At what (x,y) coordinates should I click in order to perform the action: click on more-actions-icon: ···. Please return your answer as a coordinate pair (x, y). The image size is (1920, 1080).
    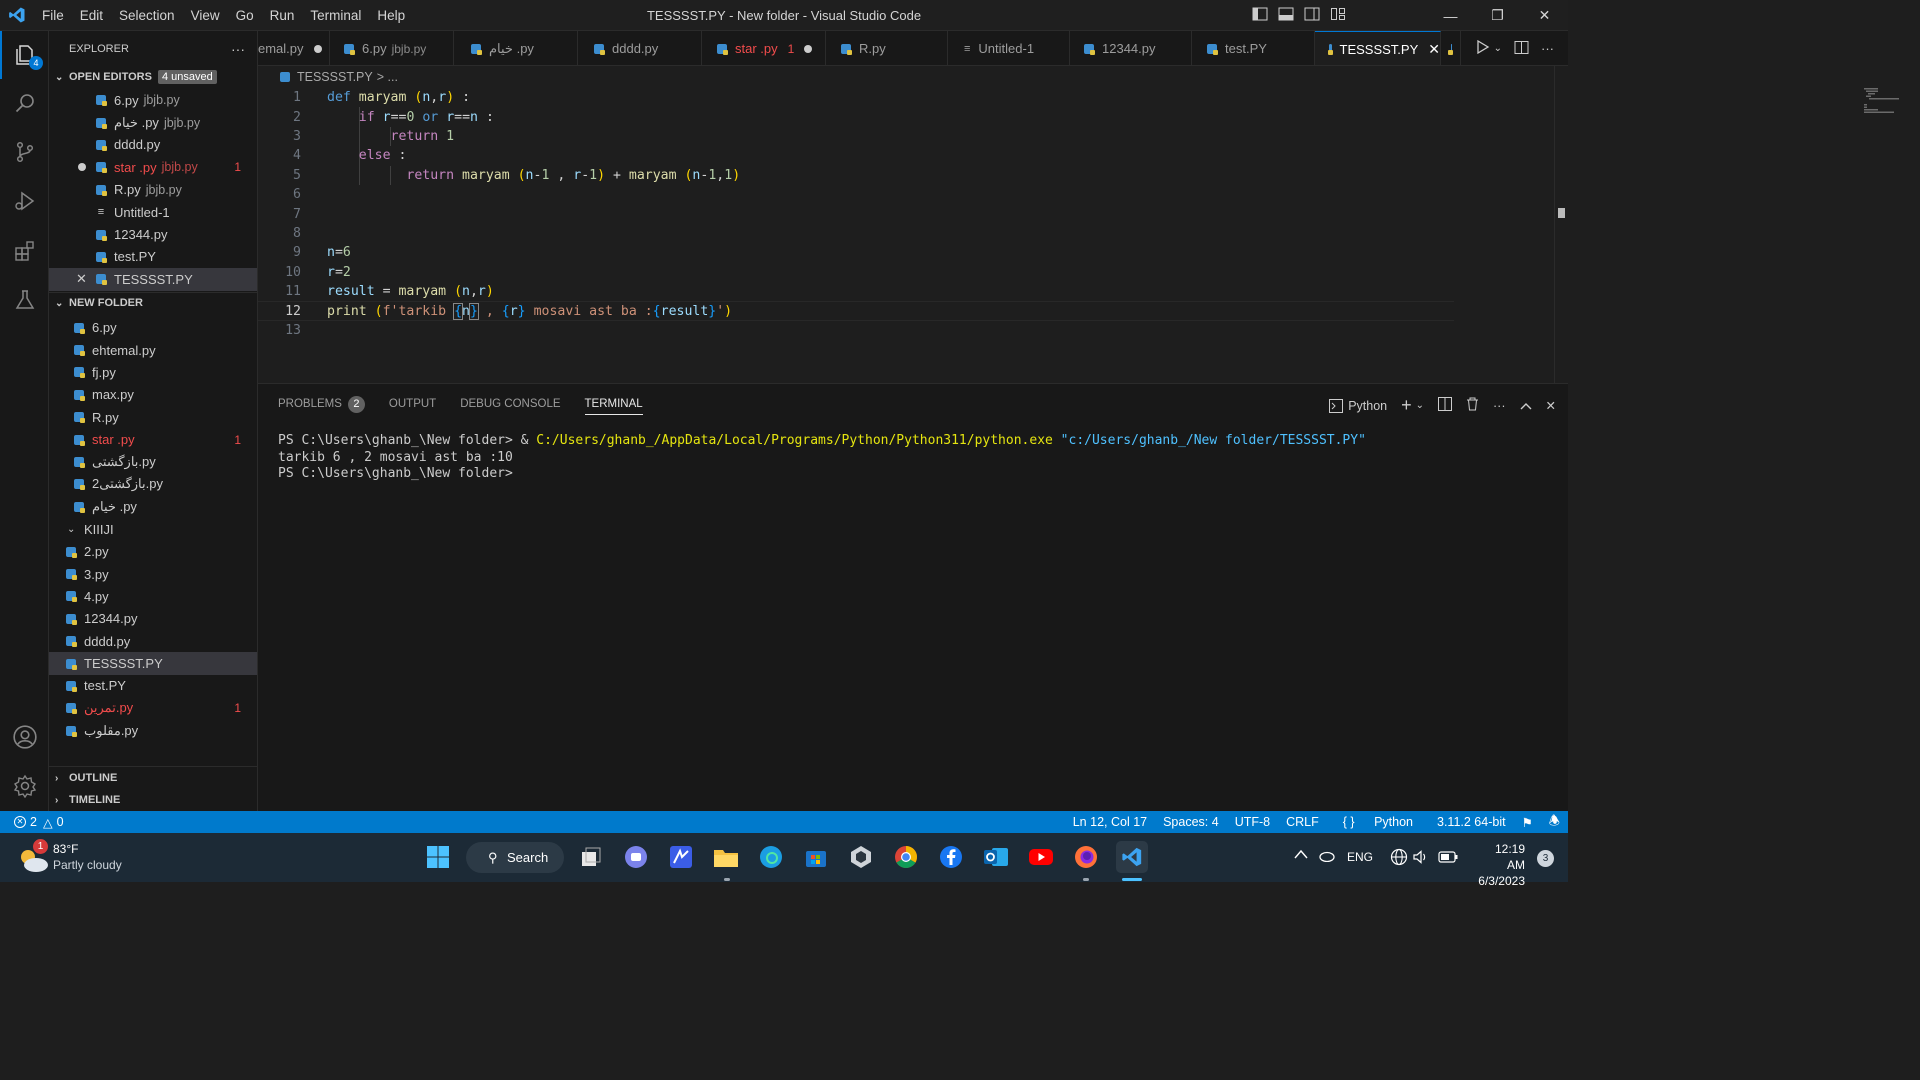
    Looking at the image, I should click on (1547, 48).